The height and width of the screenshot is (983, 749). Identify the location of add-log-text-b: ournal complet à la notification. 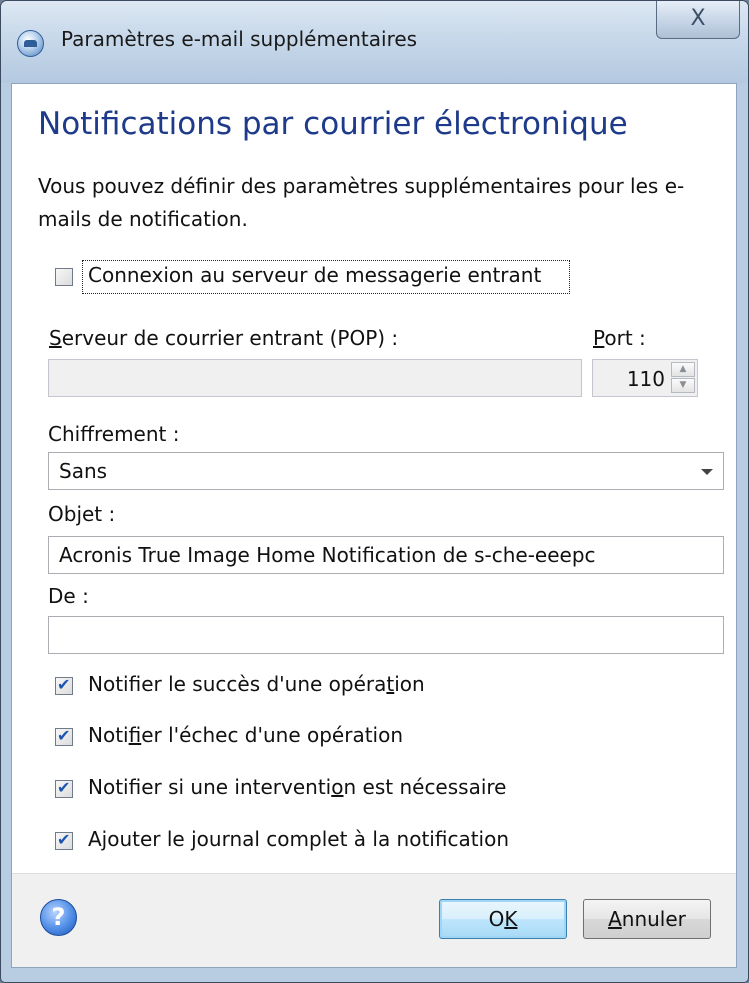
(353, 839).